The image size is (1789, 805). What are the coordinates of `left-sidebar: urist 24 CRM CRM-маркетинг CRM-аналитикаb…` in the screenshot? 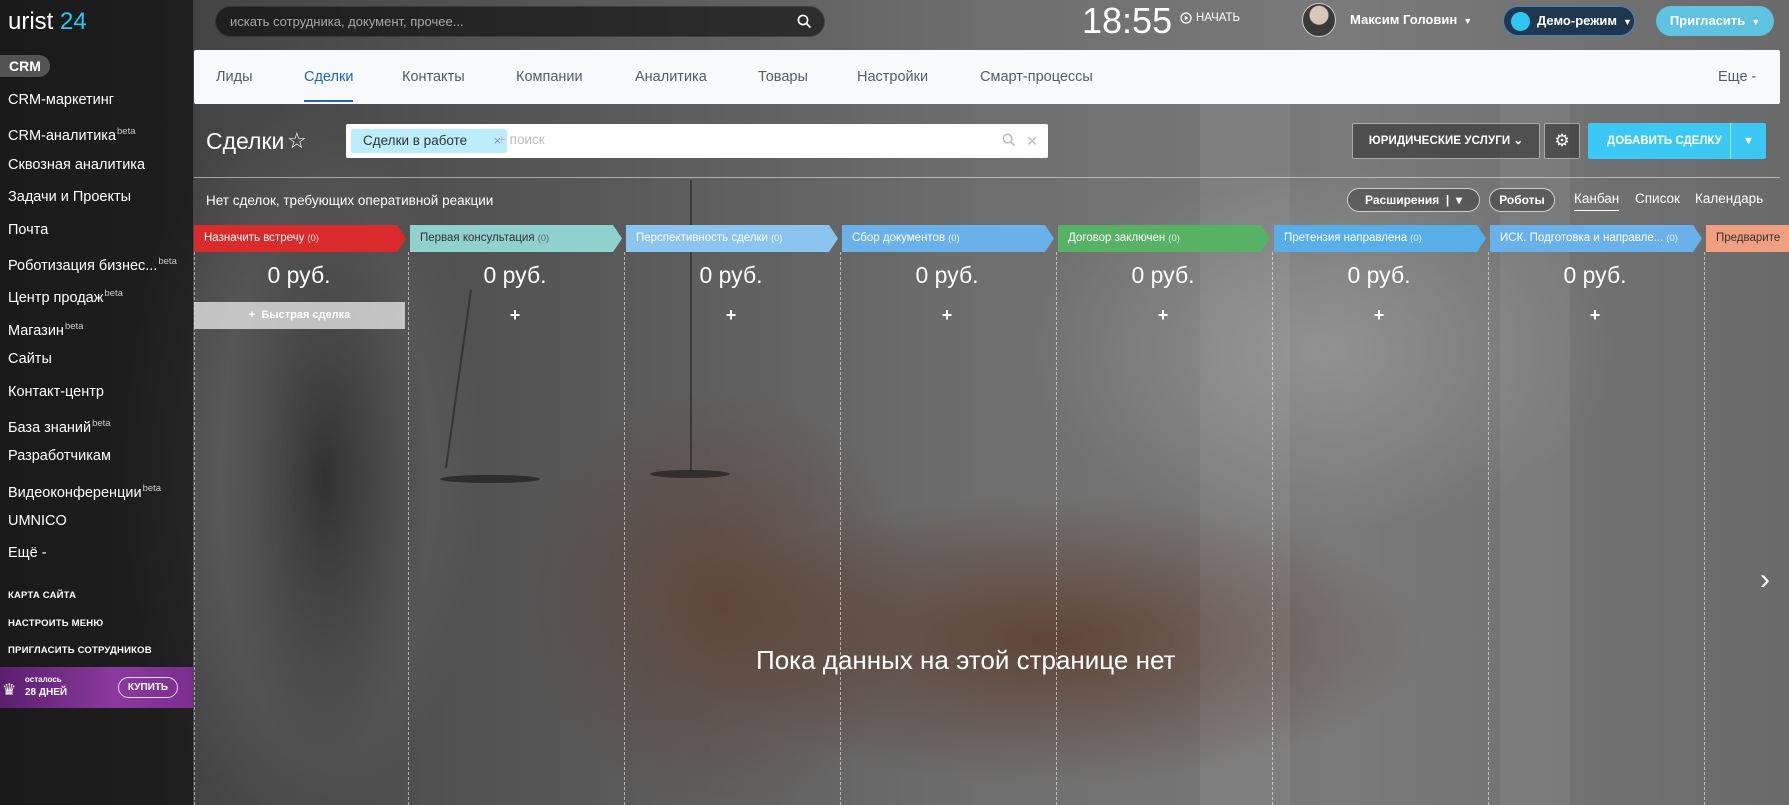 It's located at (96, 402).